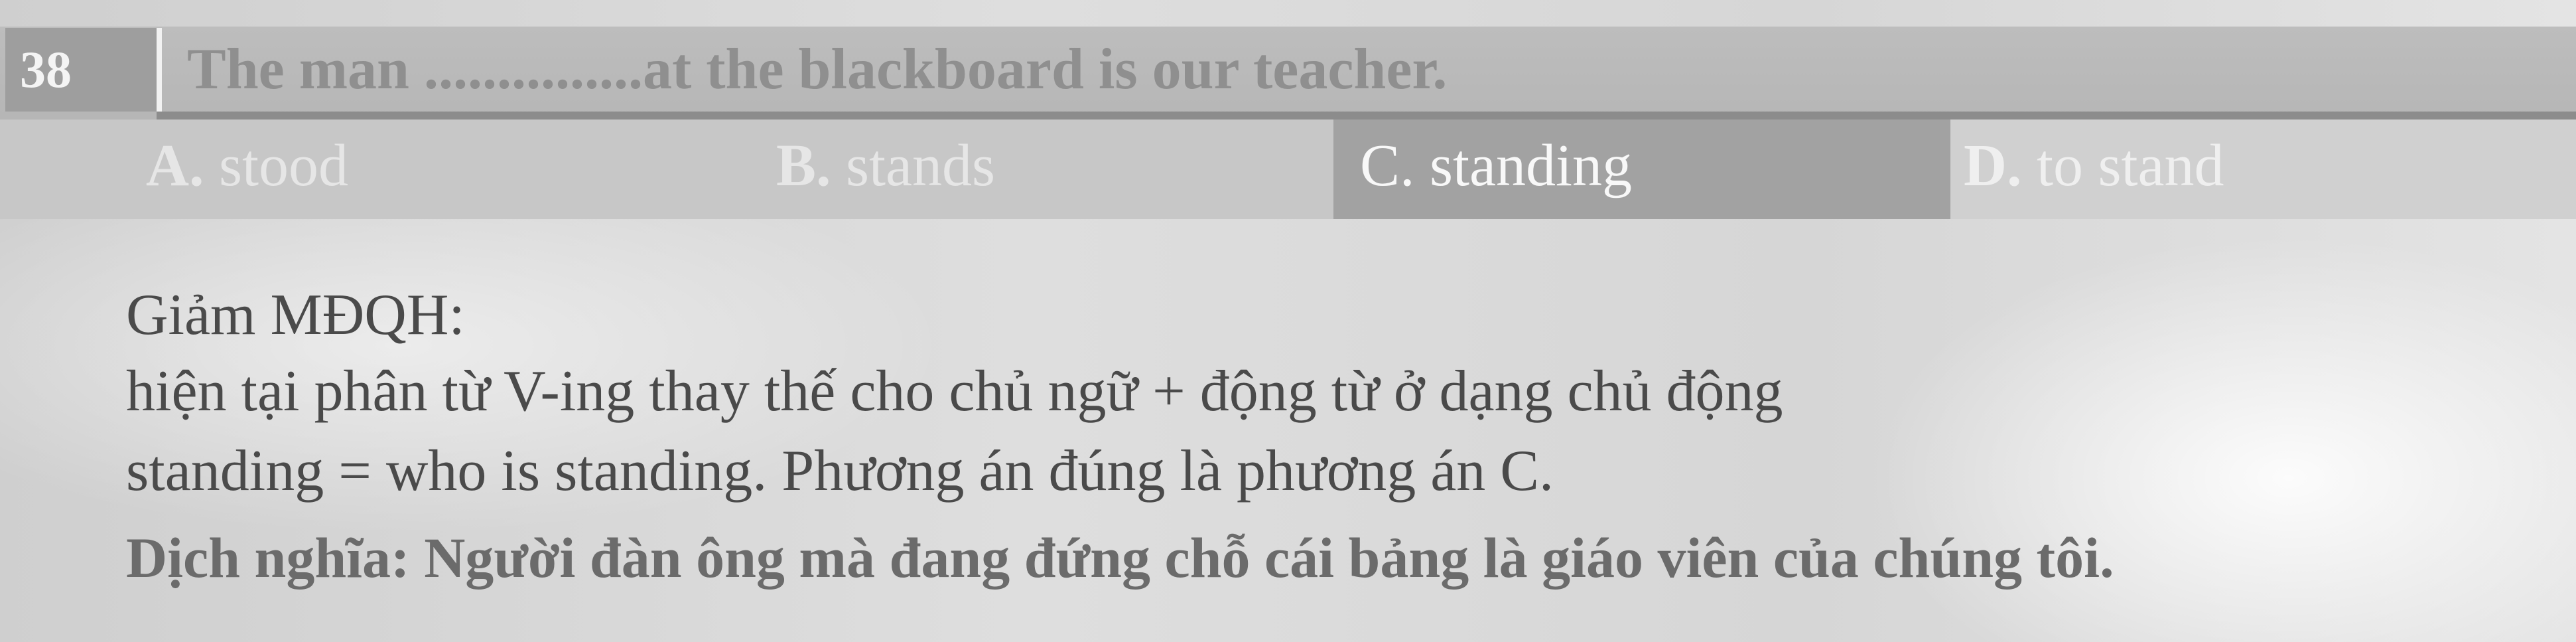 This screenshot has width=2576, height=642. Describe the element at coordinates (46, 69) in the screenshot. I see `question-number: 38` at that location.